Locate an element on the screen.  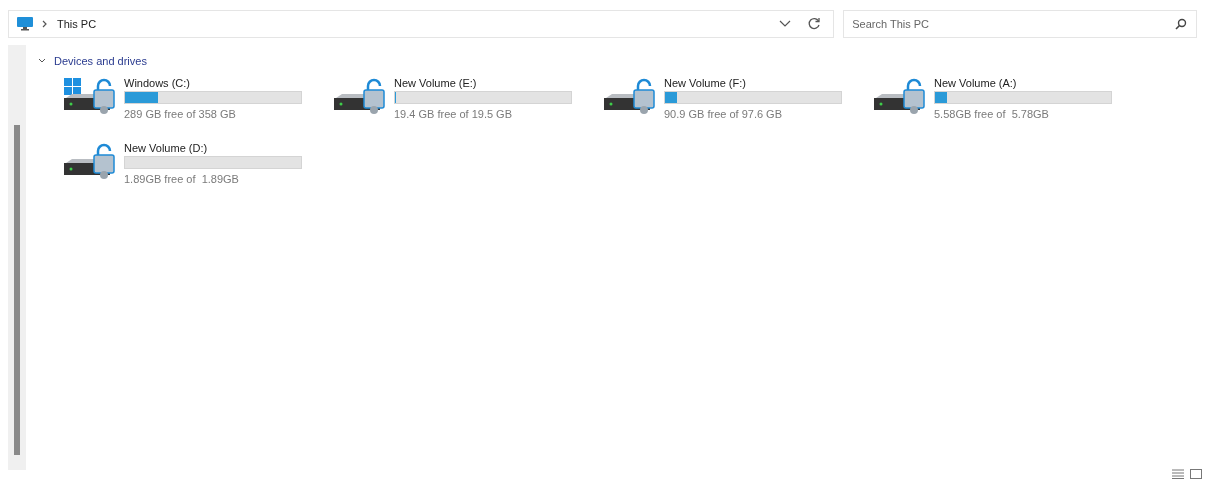
free-space-text: 1.89GB free of 1.89GB is located at coordinates (182, 178).